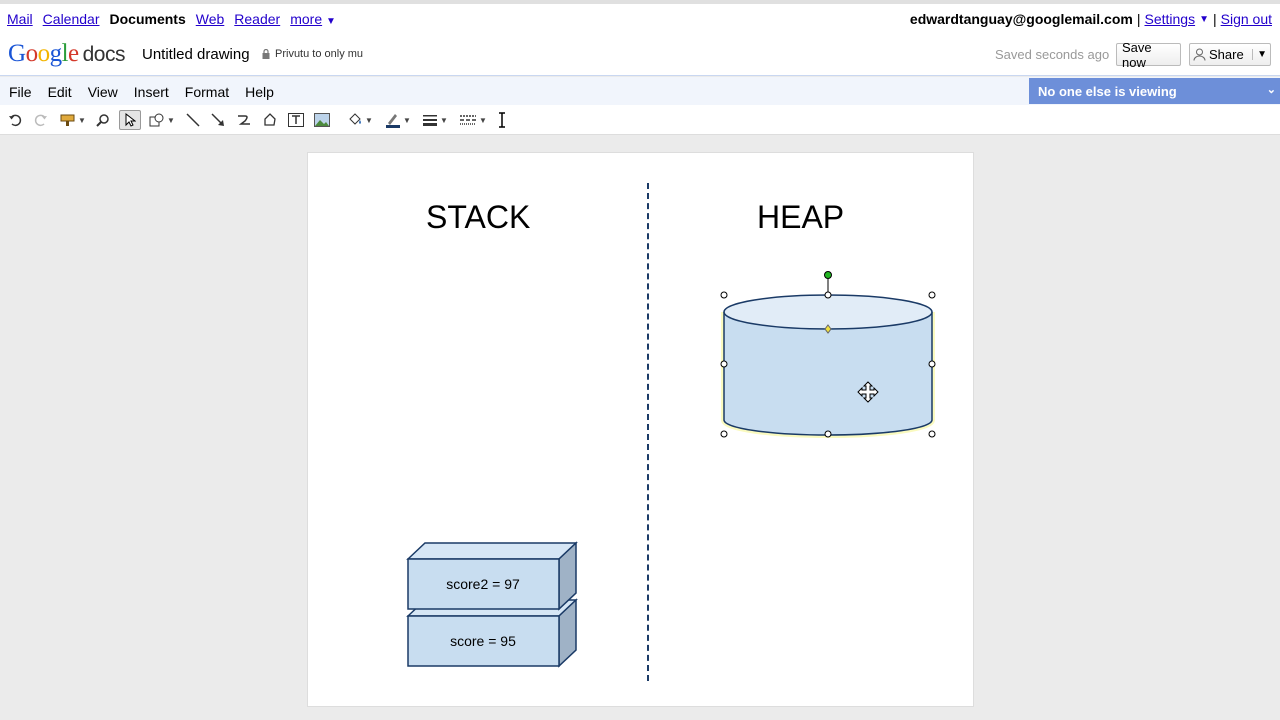  Describe the element at coordinates (218, 120) in the screenshot. I see `arrow-icon` at that location.